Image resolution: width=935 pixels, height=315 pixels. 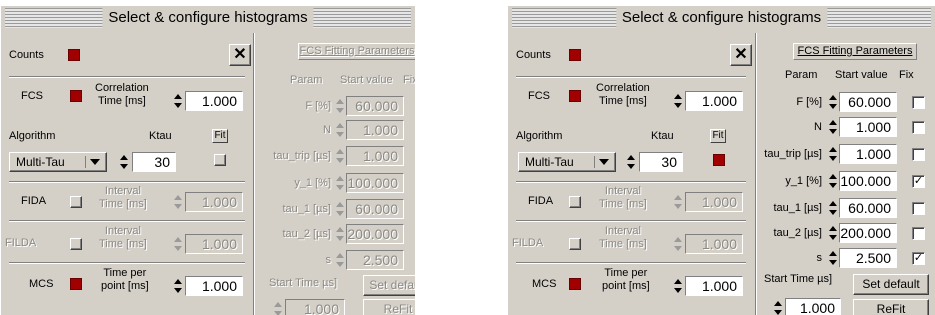 I want to click on combo-divider, so click(x=594, y=162).